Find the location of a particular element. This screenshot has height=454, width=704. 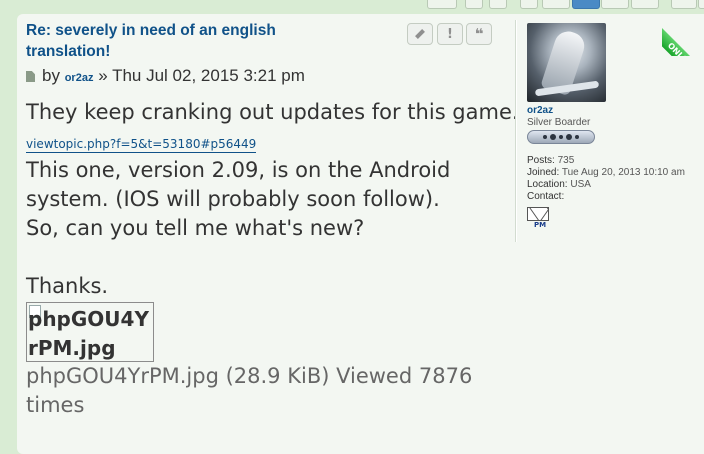

report-button: ! is located at coordinates (450, 34).